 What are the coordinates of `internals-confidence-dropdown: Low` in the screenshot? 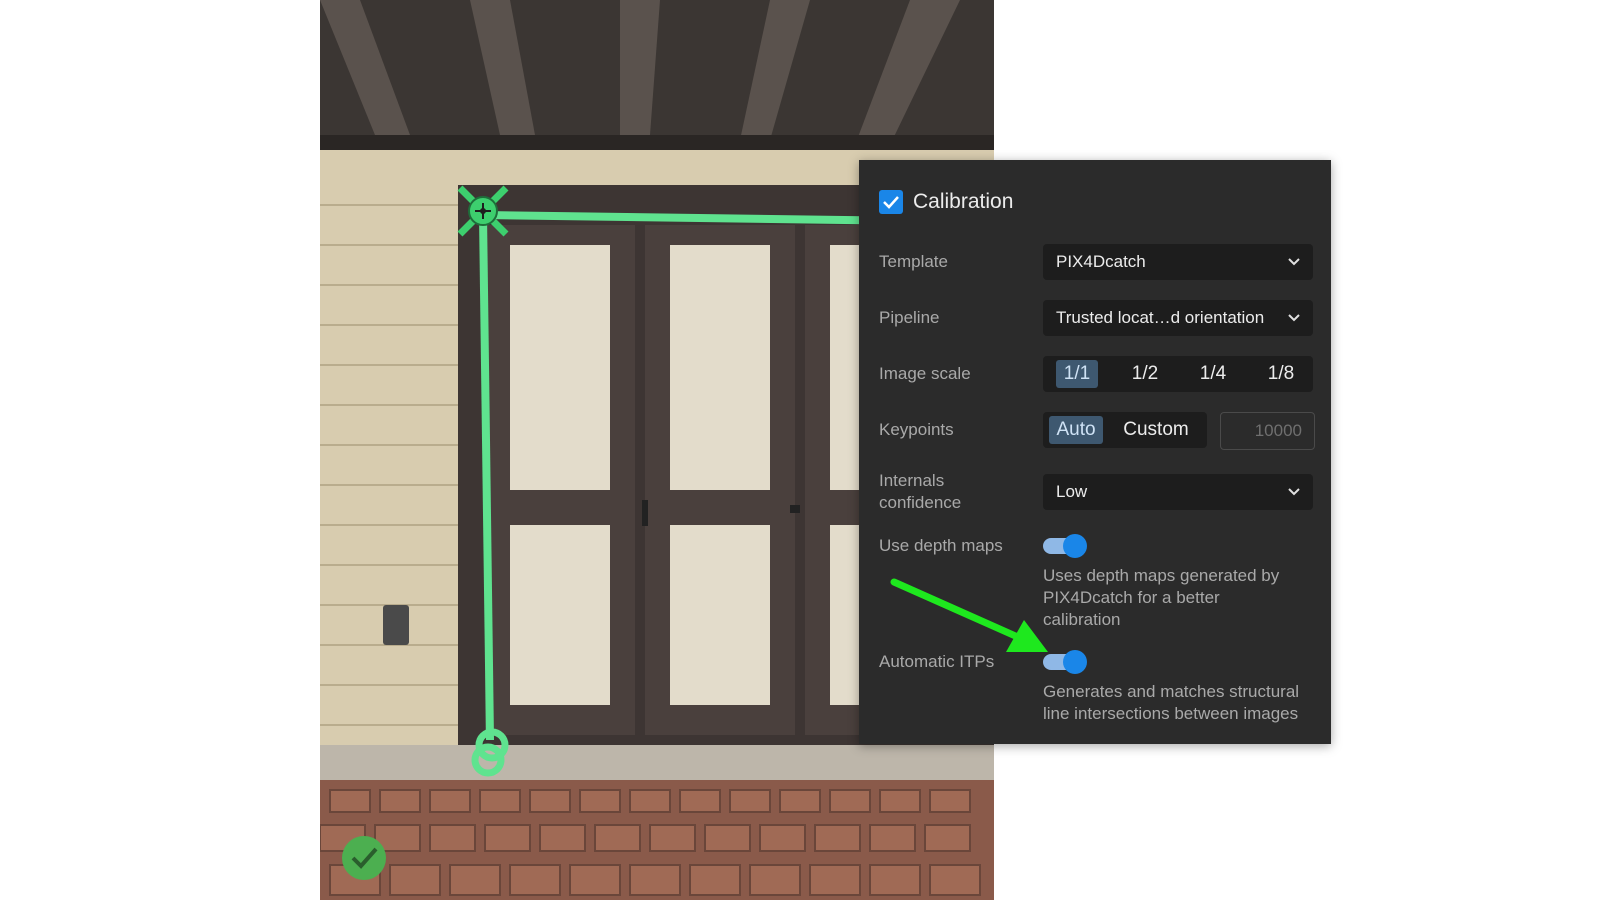 It's located at (1178, 492).